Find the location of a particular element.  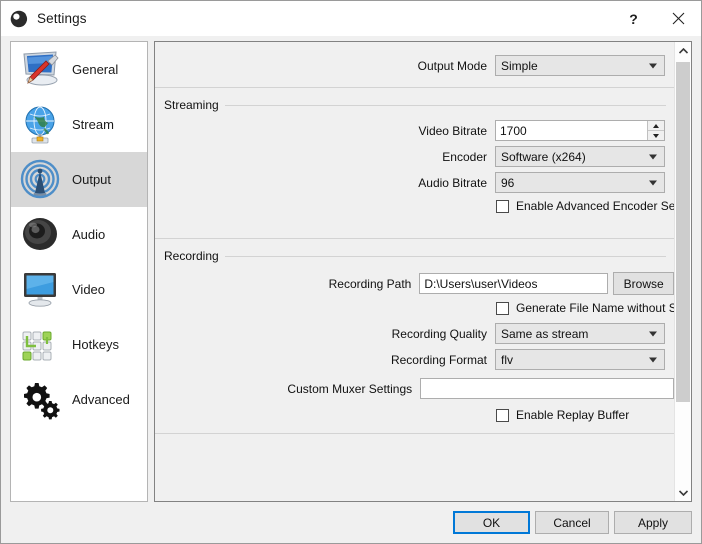

recording-group-title: Recording is located at coordinates (191, 256).